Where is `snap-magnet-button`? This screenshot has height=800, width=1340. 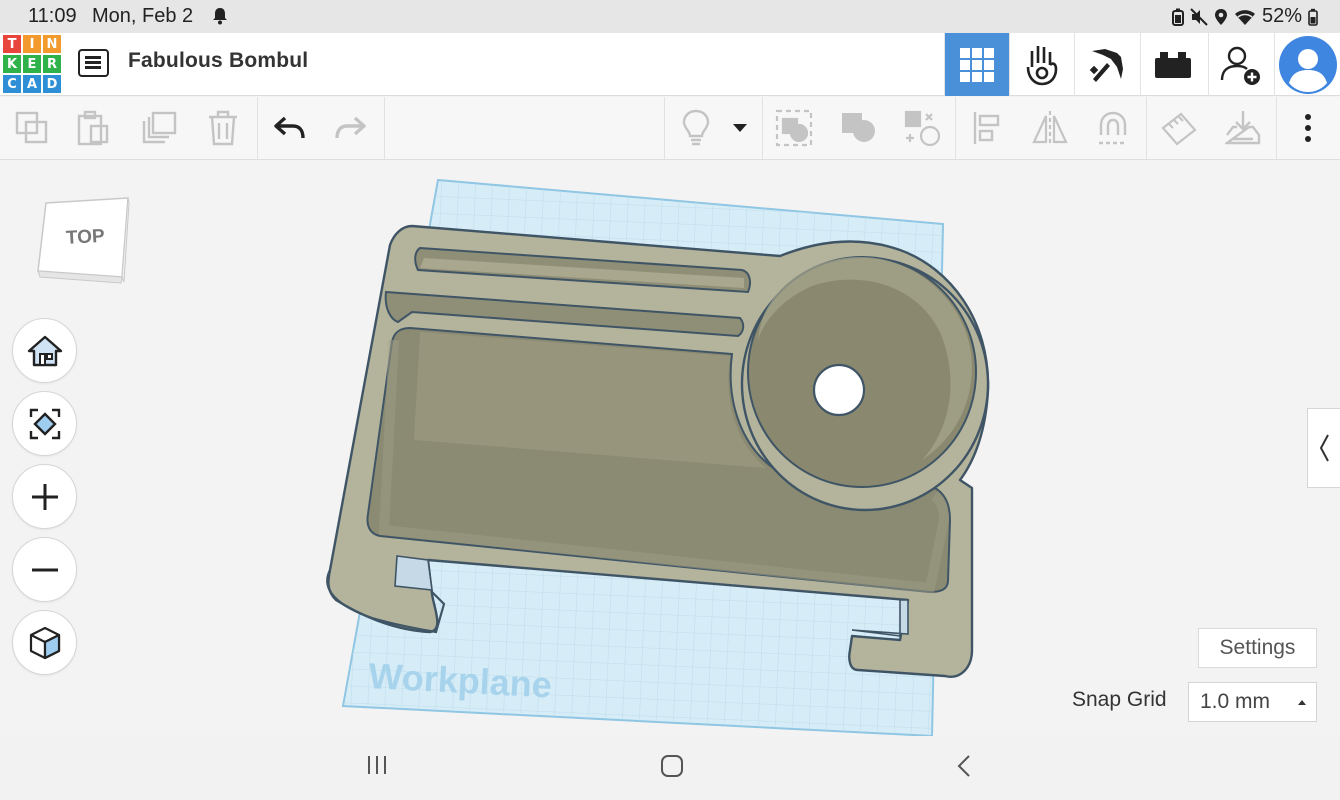
snap-magnet-button is located at coordinates (1113, 128).